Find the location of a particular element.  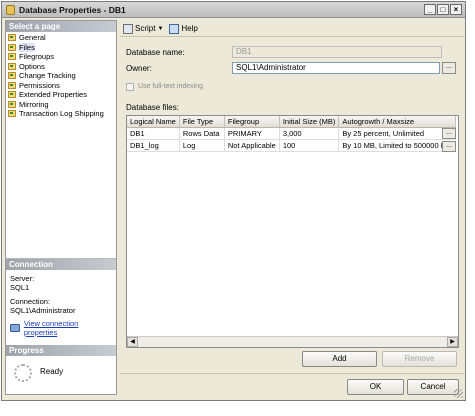

horizontal-scrollbar: ◀ ▶ is located at coordinates (292, 341).